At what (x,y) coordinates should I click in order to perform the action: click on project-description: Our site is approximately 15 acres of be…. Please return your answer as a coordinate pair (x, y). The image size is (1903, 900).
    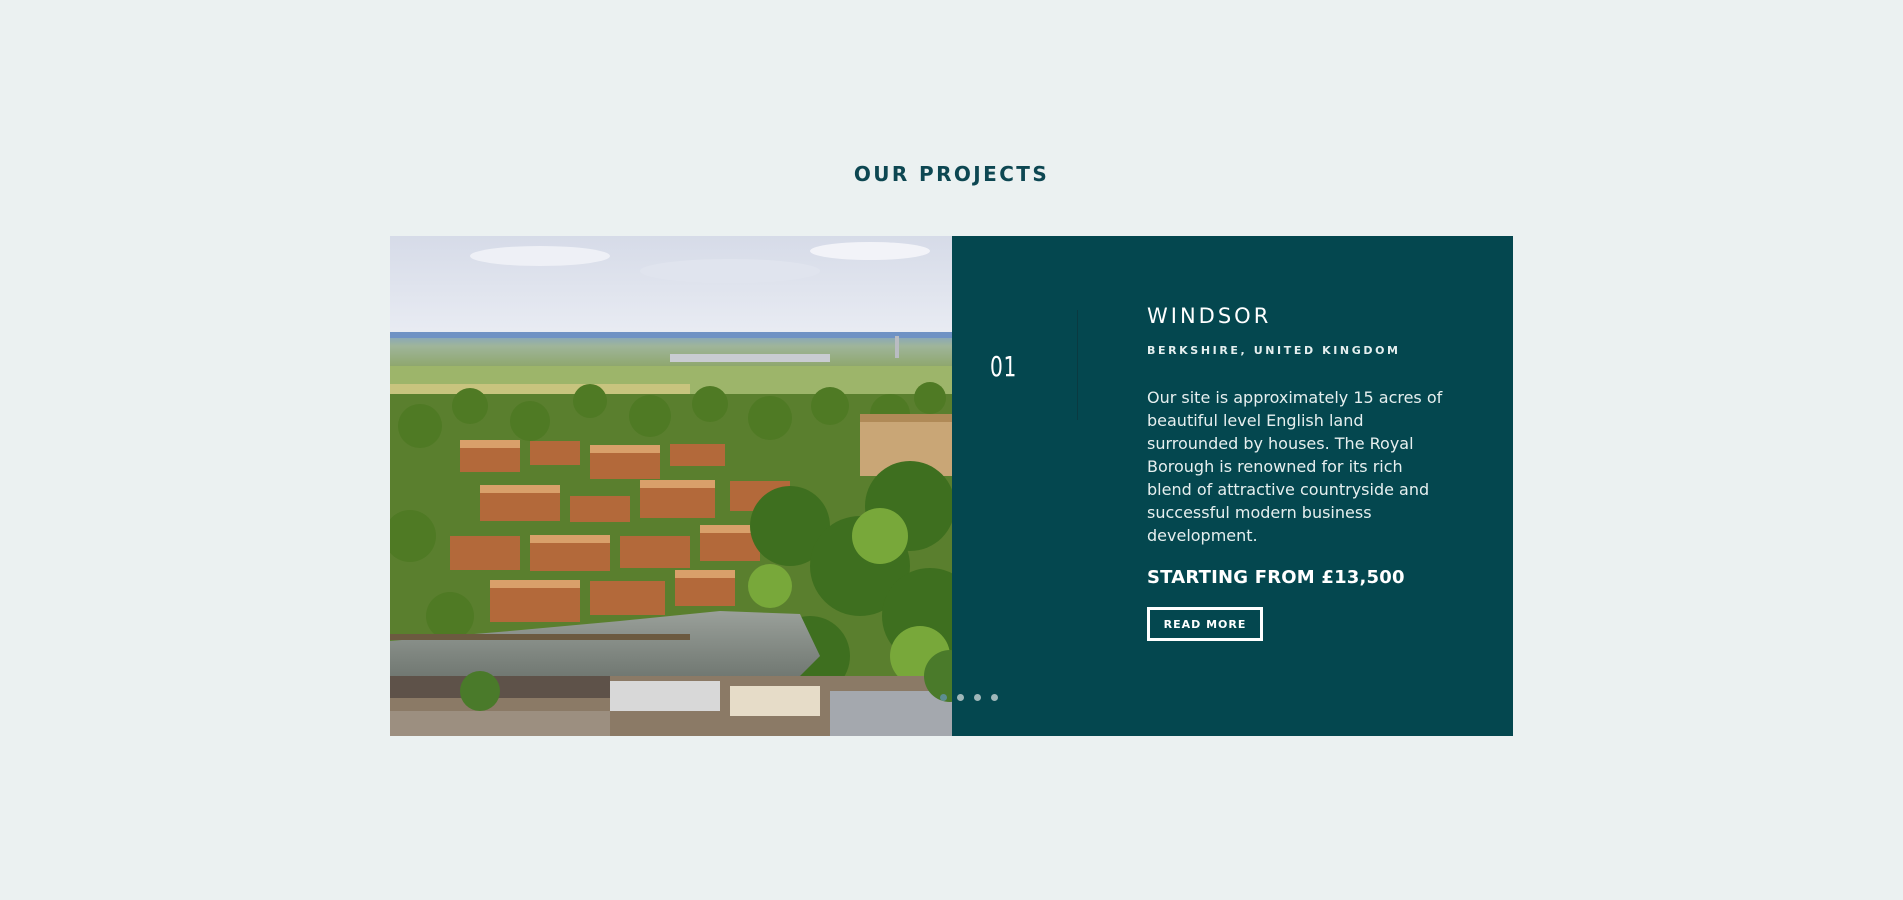
    Looking at the image, I should click on (1295, 466).